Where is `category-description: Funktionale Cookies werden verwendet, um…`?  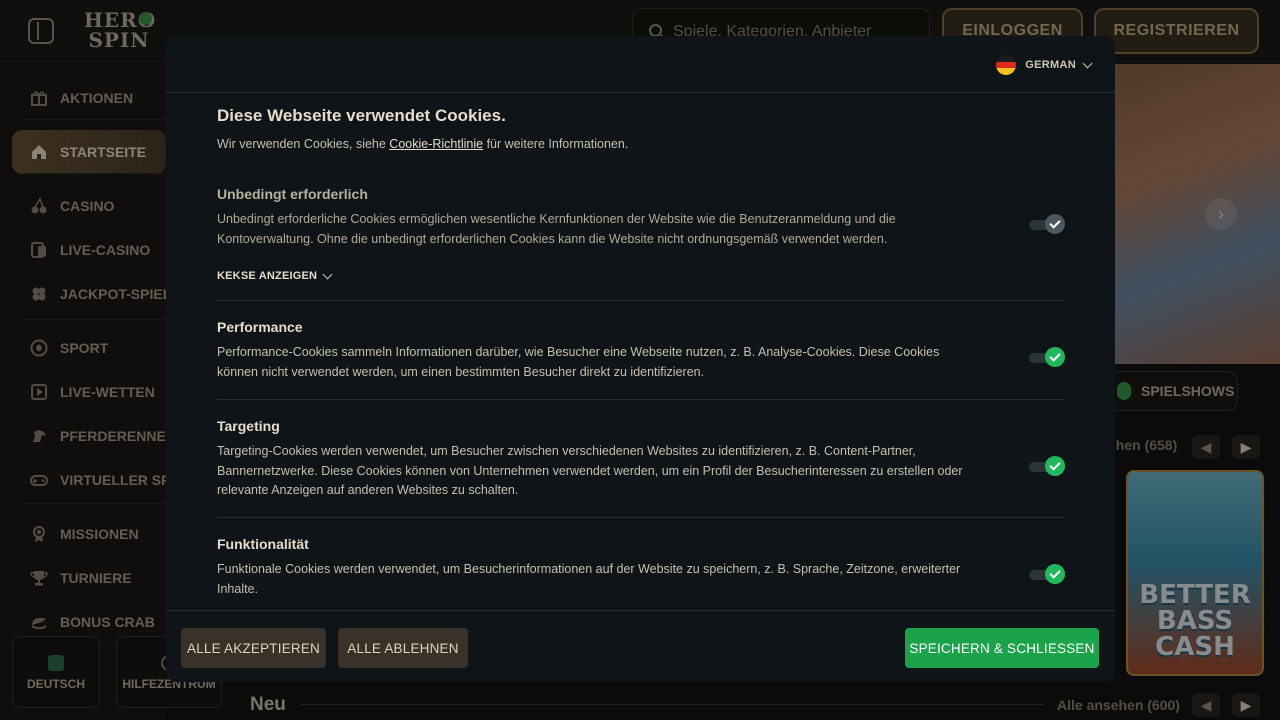 category-description: Funktionale Cookies werden verwendet, um… is located at coordinates (589, 579).